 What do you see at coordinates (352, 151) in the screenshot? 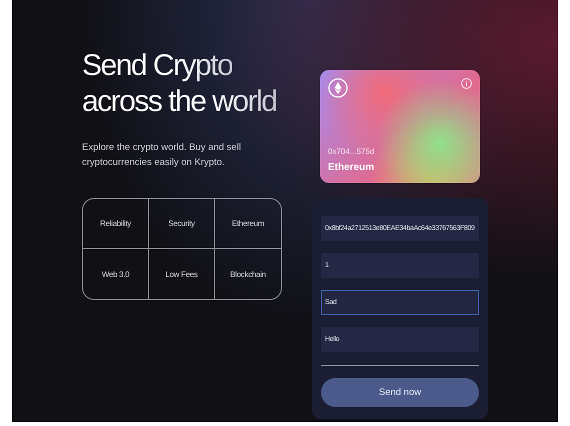
I see `wallet-address: 0x704...575d` at bounding box center [352, 151].